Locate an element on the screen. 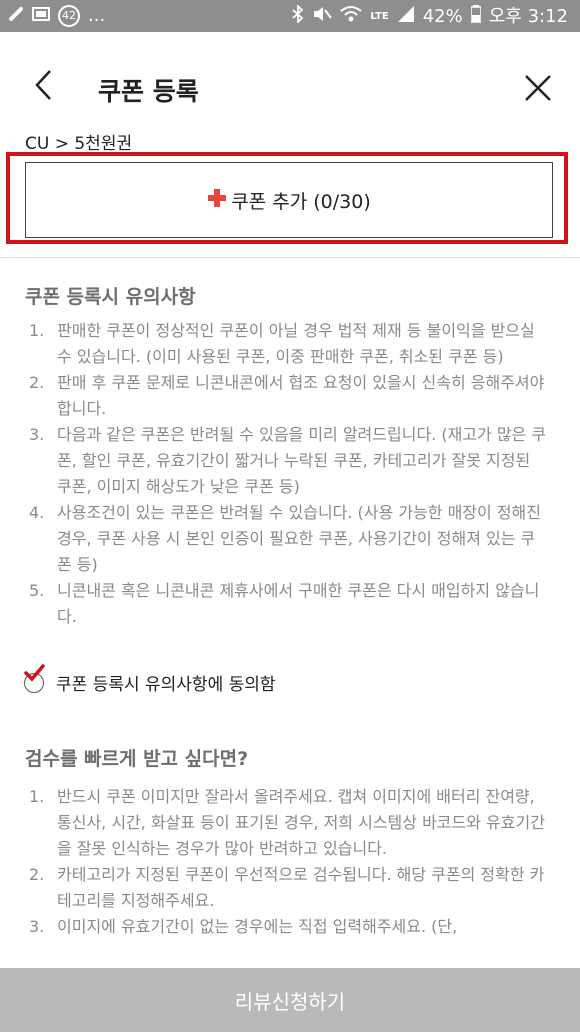 The image size is (580, 1032). list-item-number: 5. is located at coordinates (37, 590).